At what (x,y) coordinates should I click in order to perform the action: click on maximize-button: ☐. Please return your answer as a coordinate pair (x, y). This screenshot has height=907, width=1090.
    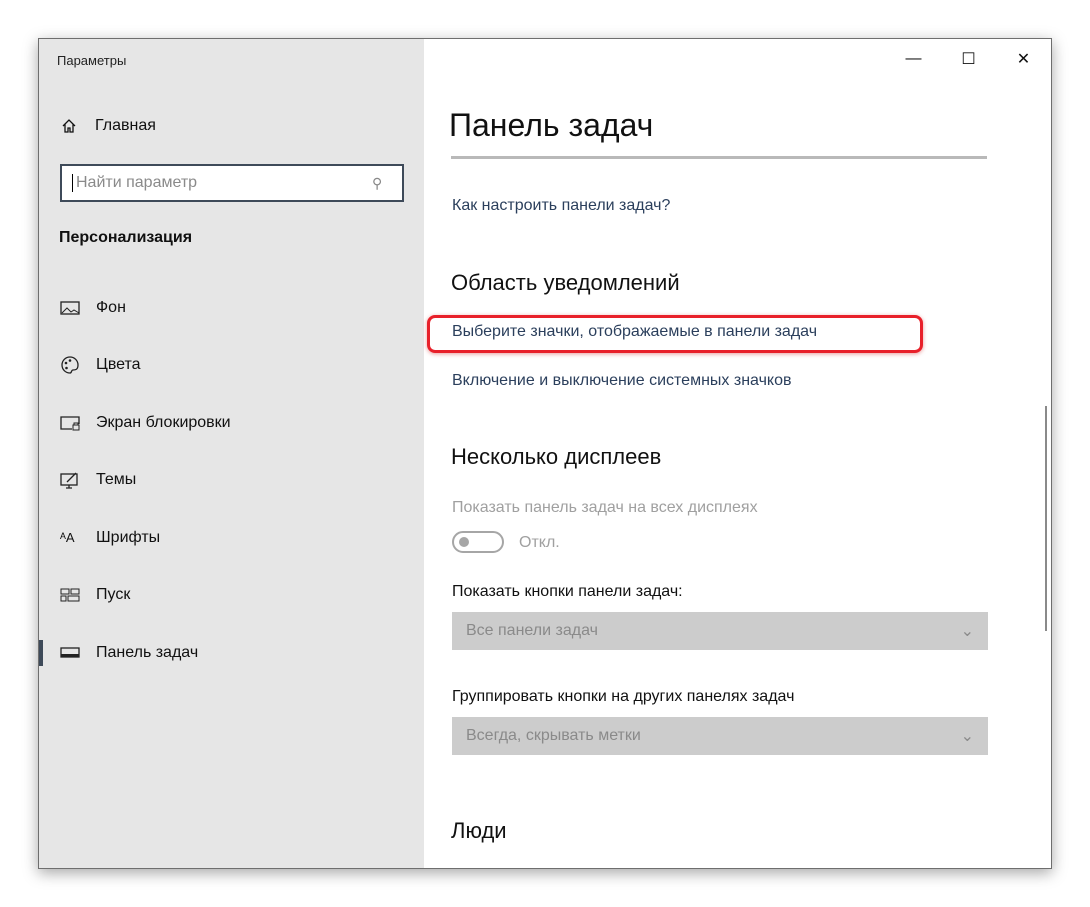
    Looking at the image, I should click on (968, 59).